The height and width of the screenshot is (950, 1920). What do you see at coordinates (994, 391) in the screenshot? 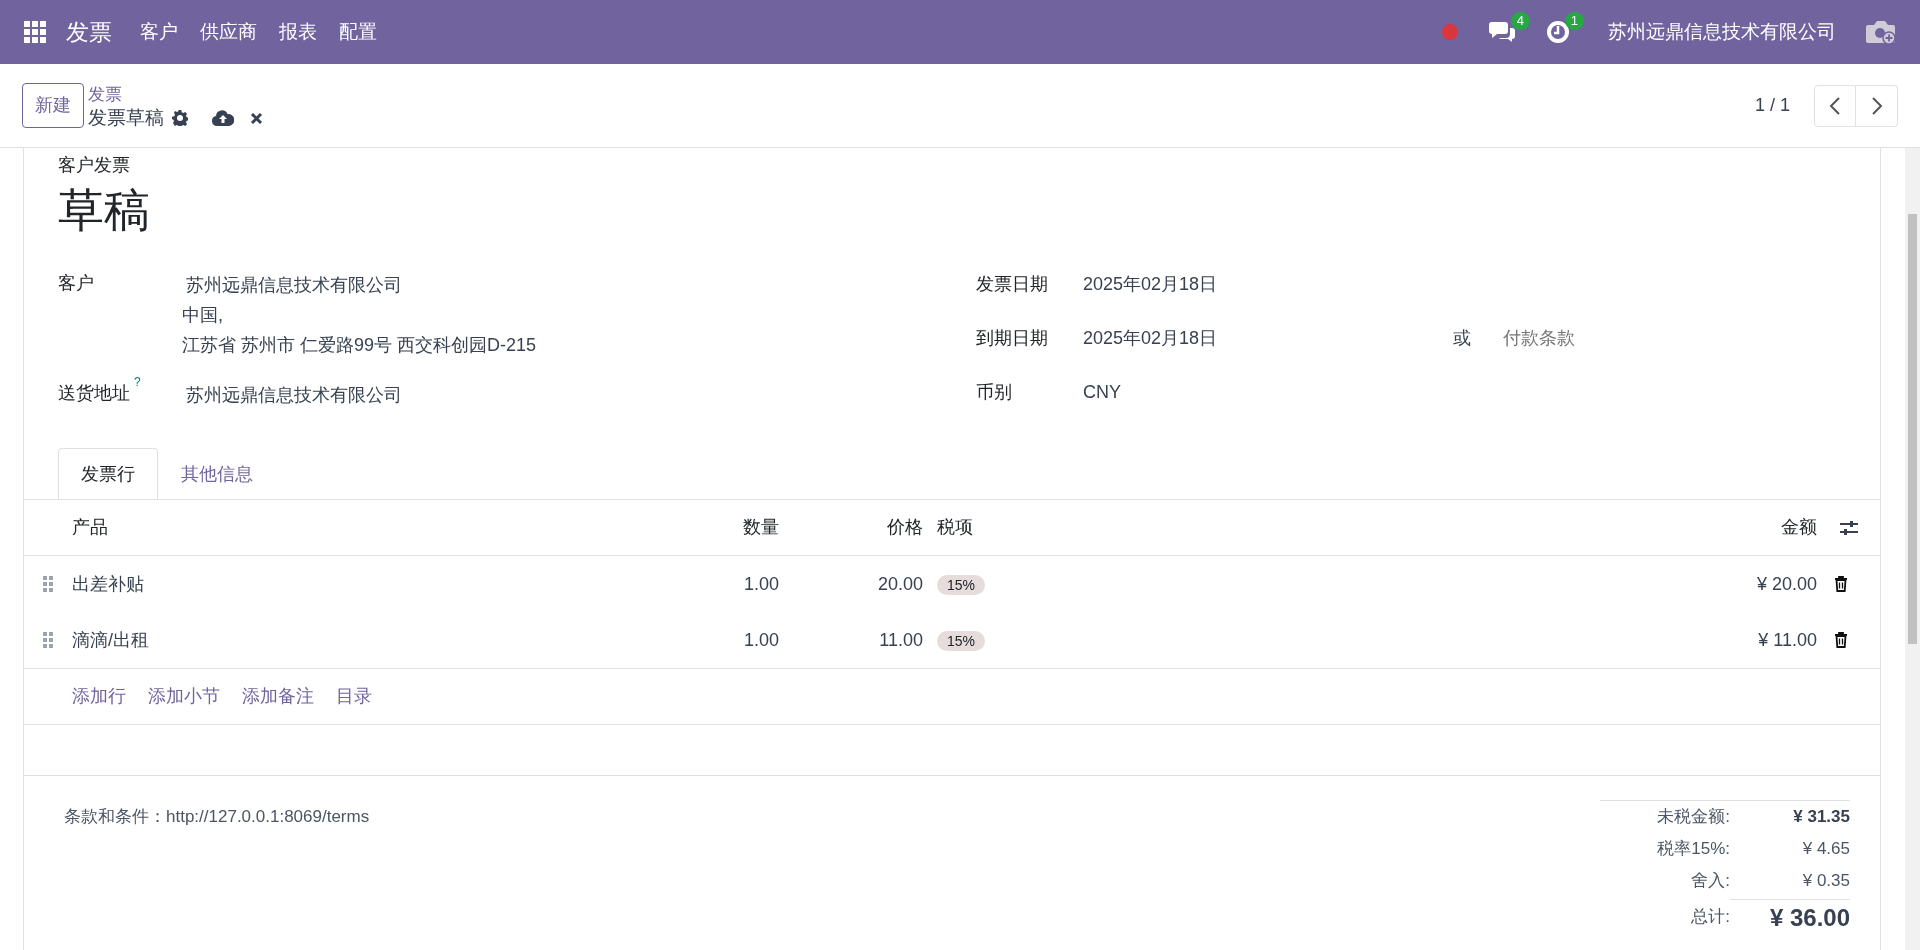
I see `field-label: 币别` at bounding box center [994, 391].